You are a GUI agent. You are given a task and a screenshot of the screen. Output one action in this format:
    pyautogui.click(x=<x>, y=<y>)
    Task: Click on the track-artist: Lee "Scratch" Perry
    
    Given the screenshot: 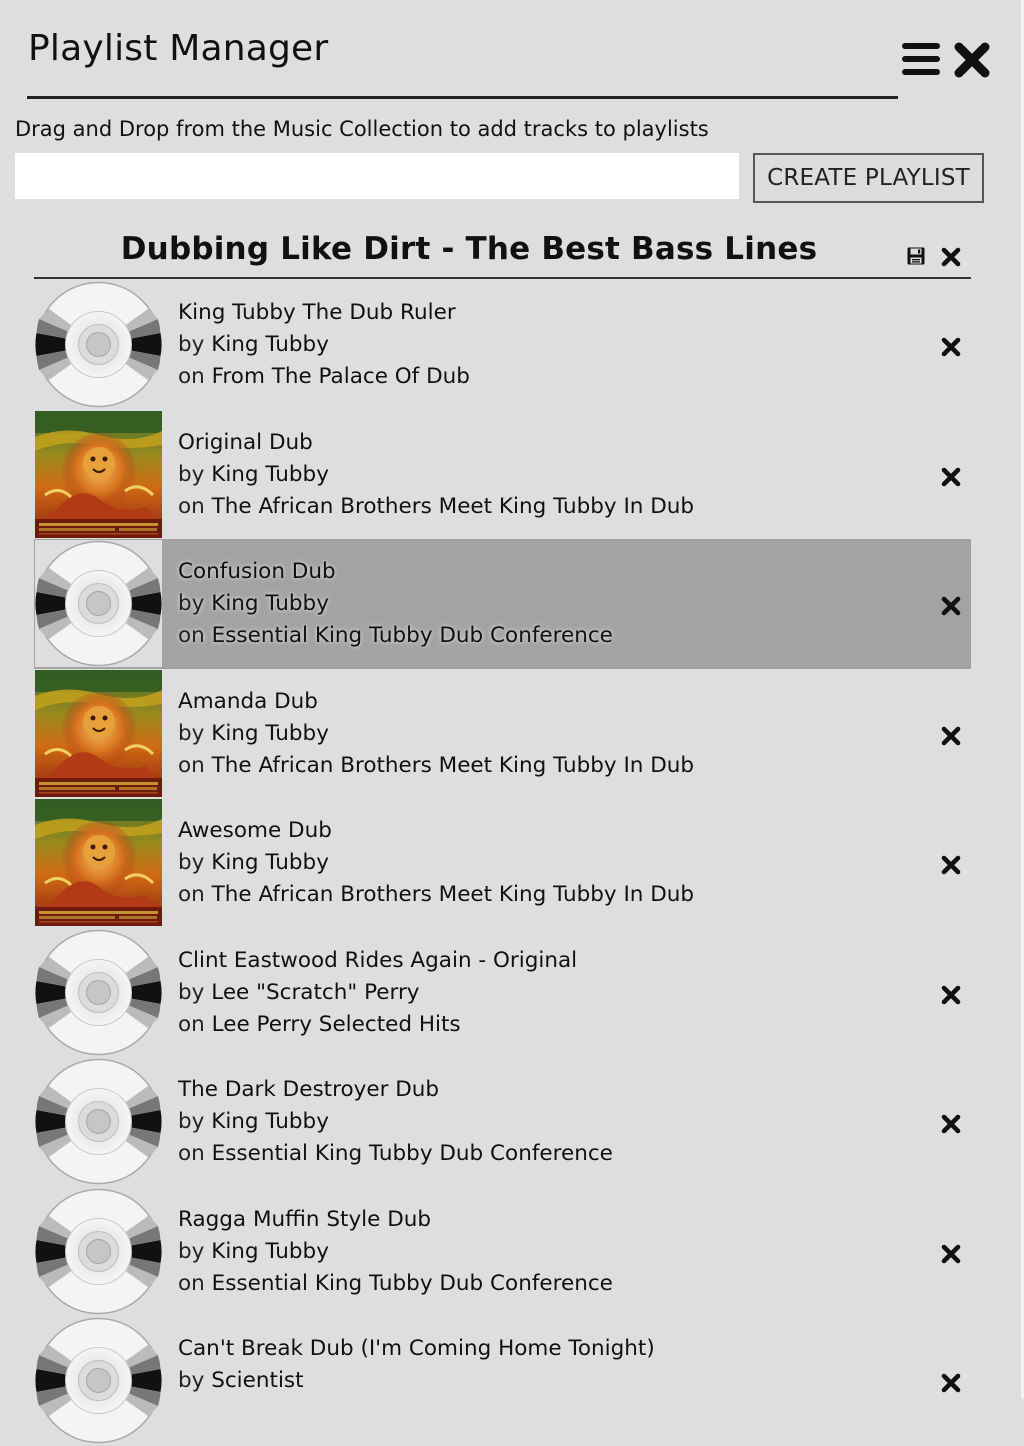 What is the action you would take?
    pyautogui.click(x=315, y=992)
    